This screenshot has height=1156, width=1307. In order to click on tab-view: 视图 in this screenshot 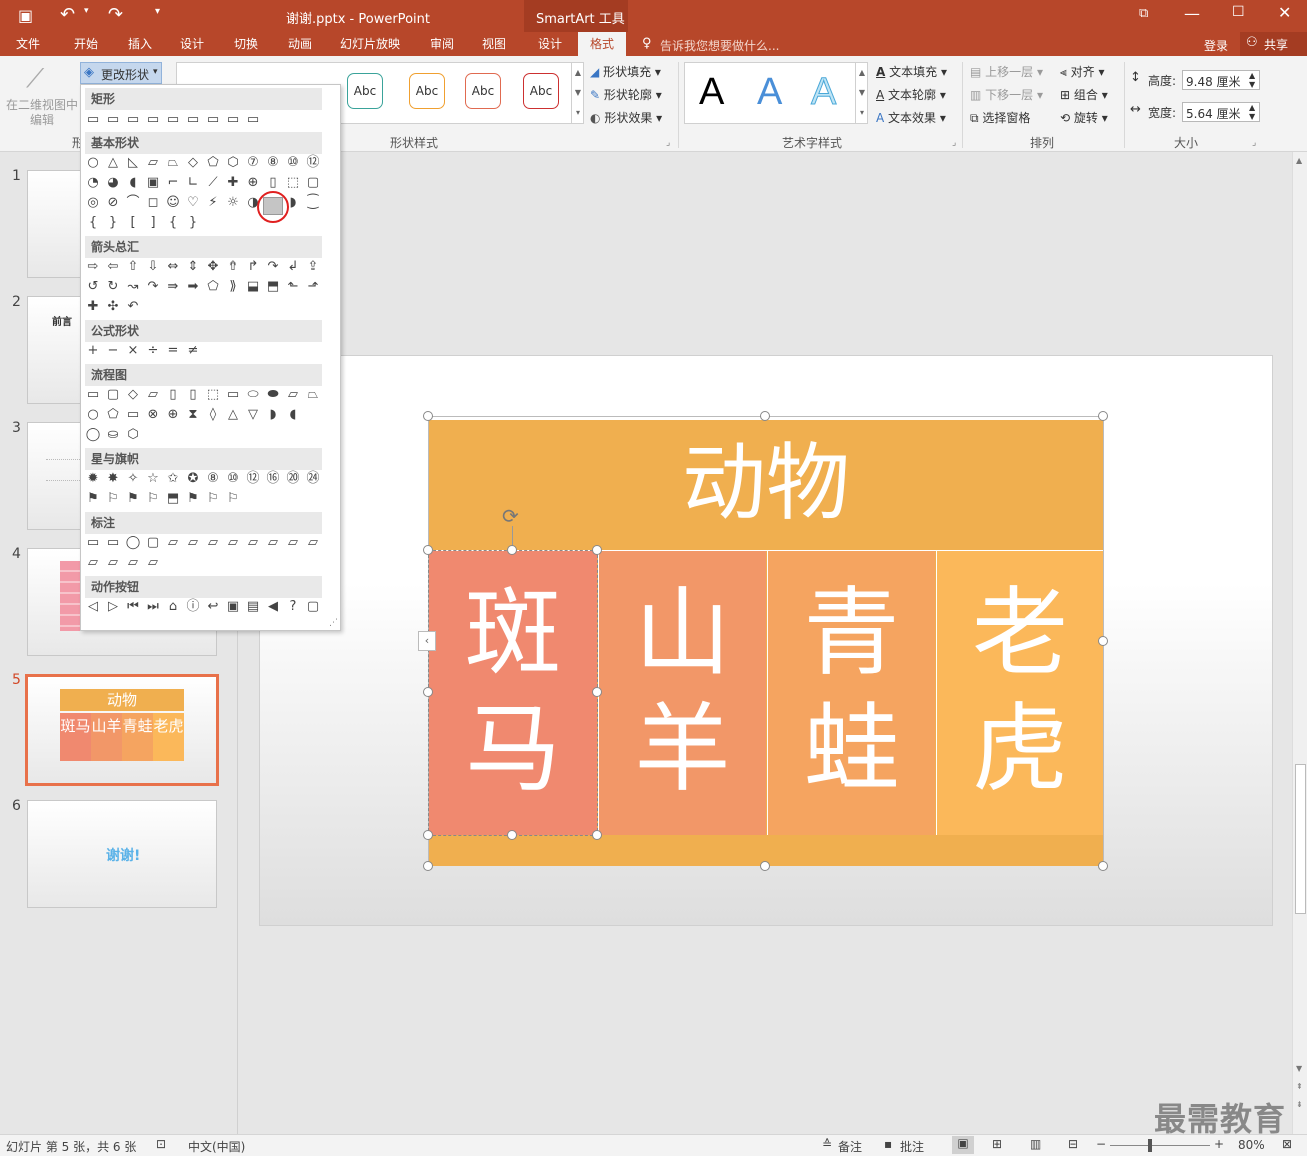, I will do `click(494, 44)`.